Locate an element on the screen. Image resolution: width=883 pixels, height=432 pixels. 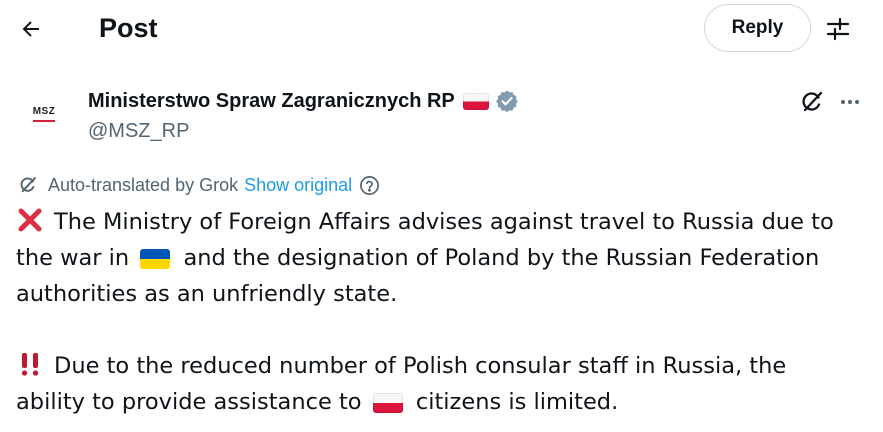
cross-mark-icon is located at coordinates (30, 220).